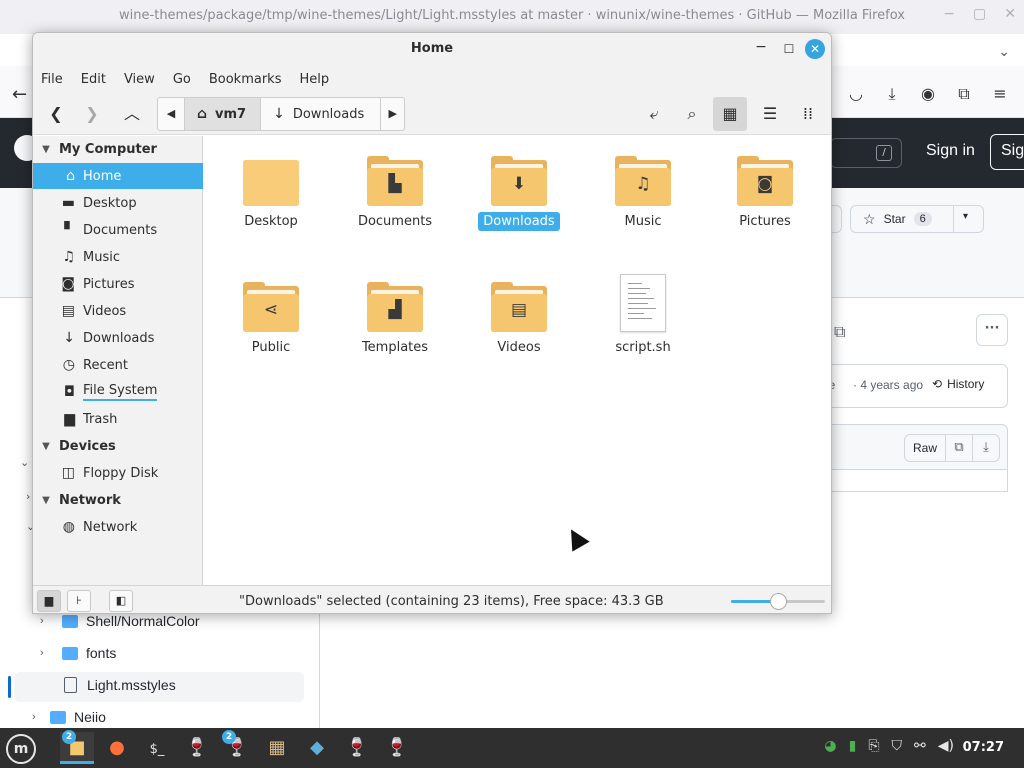  I want to click on sidebar-item-network: ◍ Network, so click(118, 527).